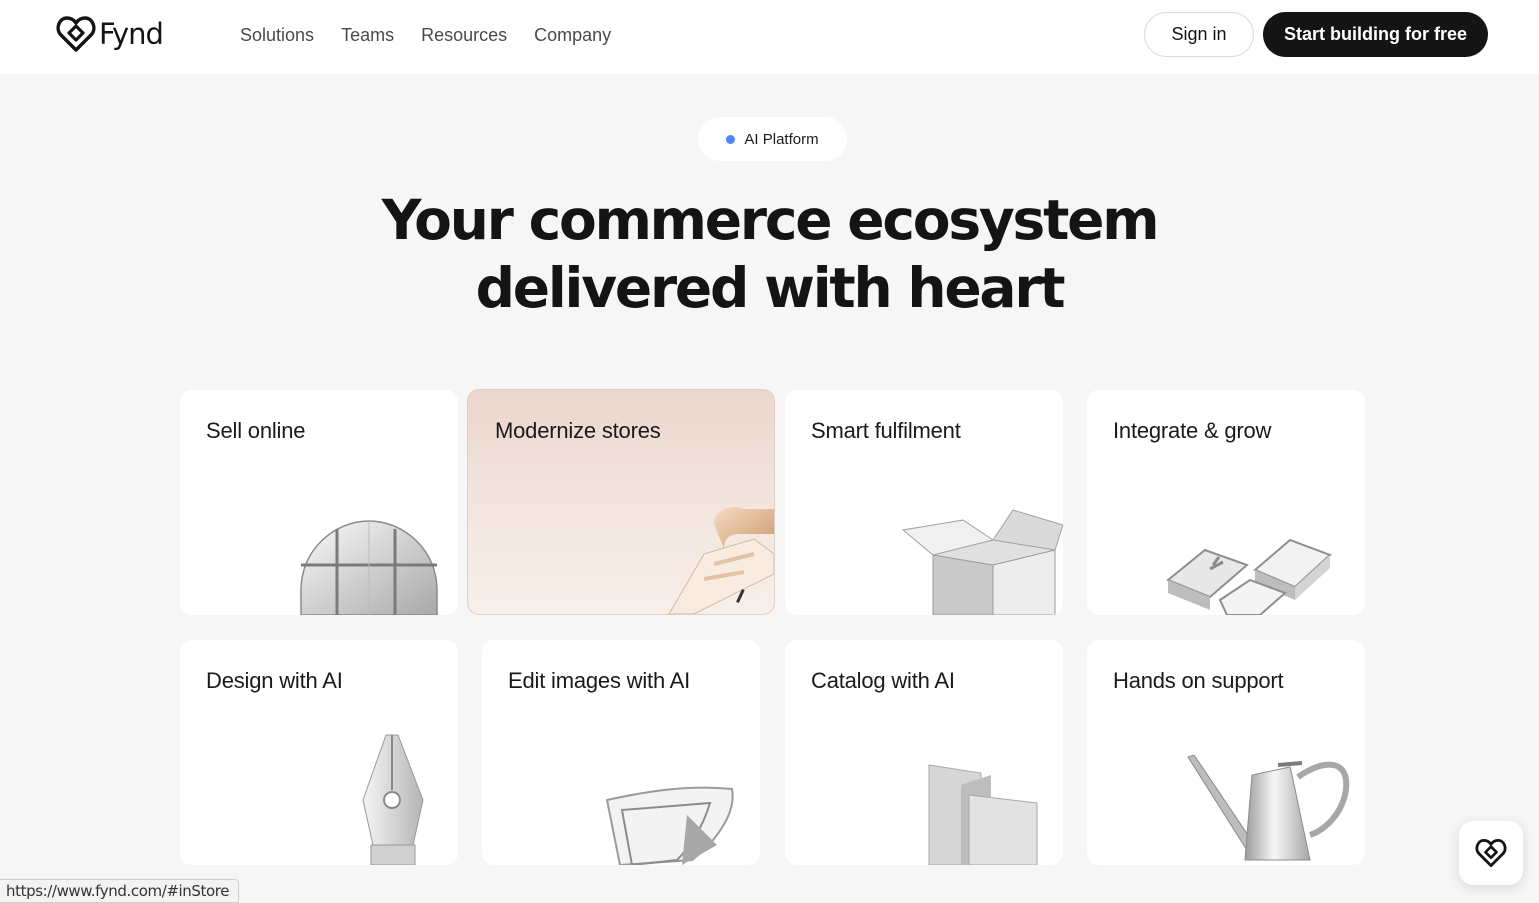 The height and width of the screenshot is (903, 1539). What do you see at coordinates (886, 430) in the screenshot?
I see `card-title: Smart fulfilment` at bounding box center [886, 430].